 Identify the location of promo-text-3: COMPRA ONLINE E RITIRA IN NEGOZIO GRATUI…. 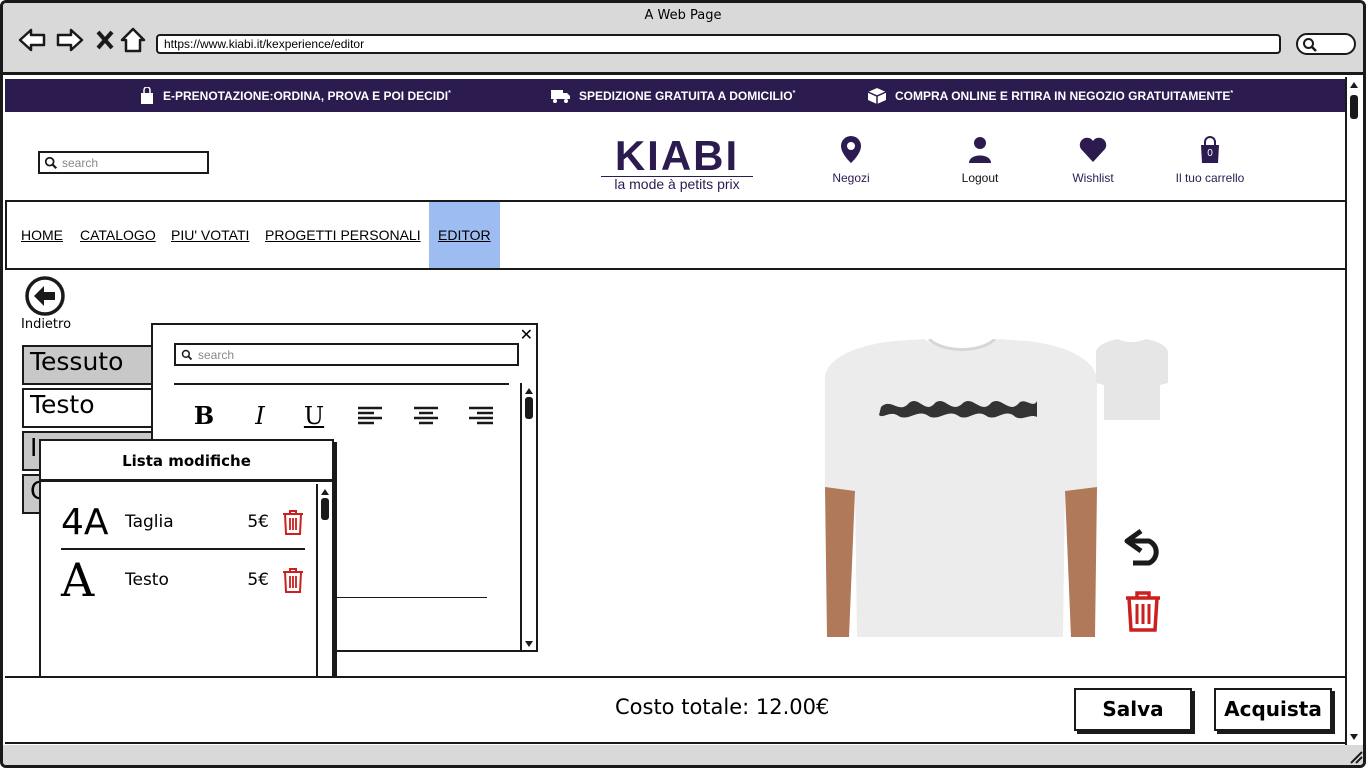
(1063, 96).